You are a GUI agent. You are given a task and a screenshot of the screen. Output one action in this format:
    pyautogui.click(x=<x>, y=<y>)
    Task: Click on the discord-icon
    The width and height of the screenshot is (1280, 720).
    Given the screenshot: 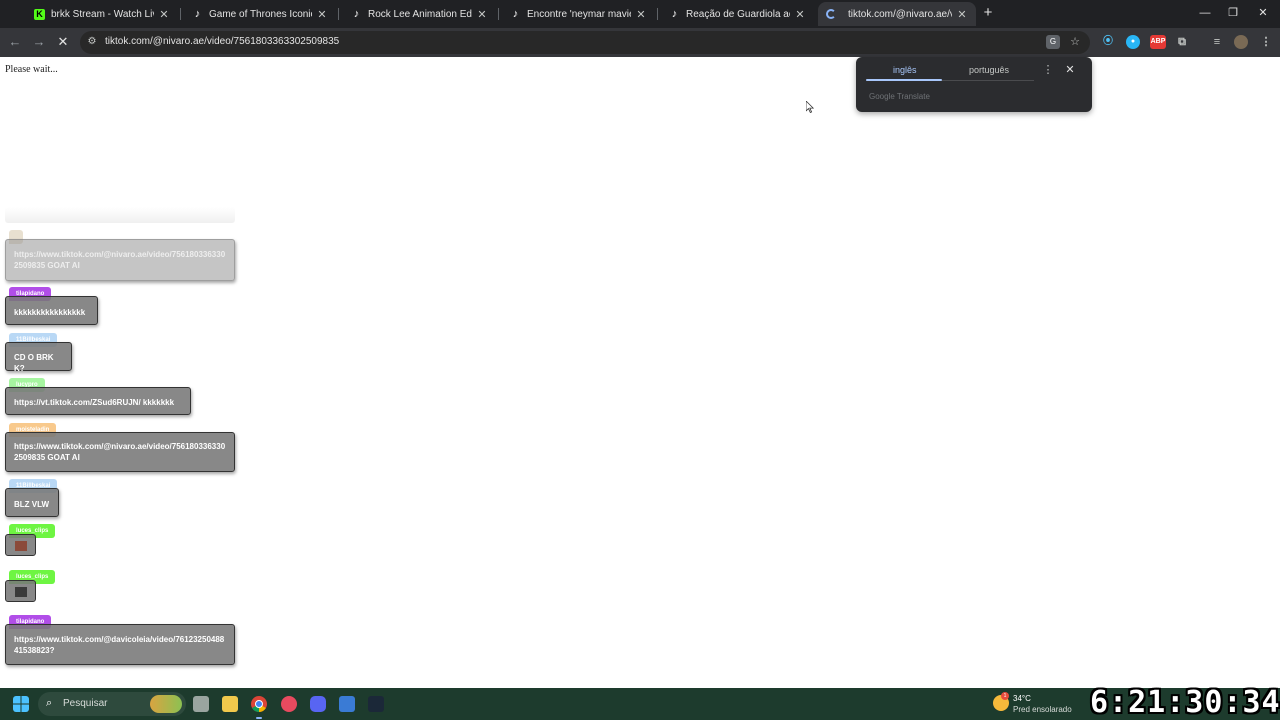 What is the action you would take?
    pyautogui.click(x=318, y=704)
    